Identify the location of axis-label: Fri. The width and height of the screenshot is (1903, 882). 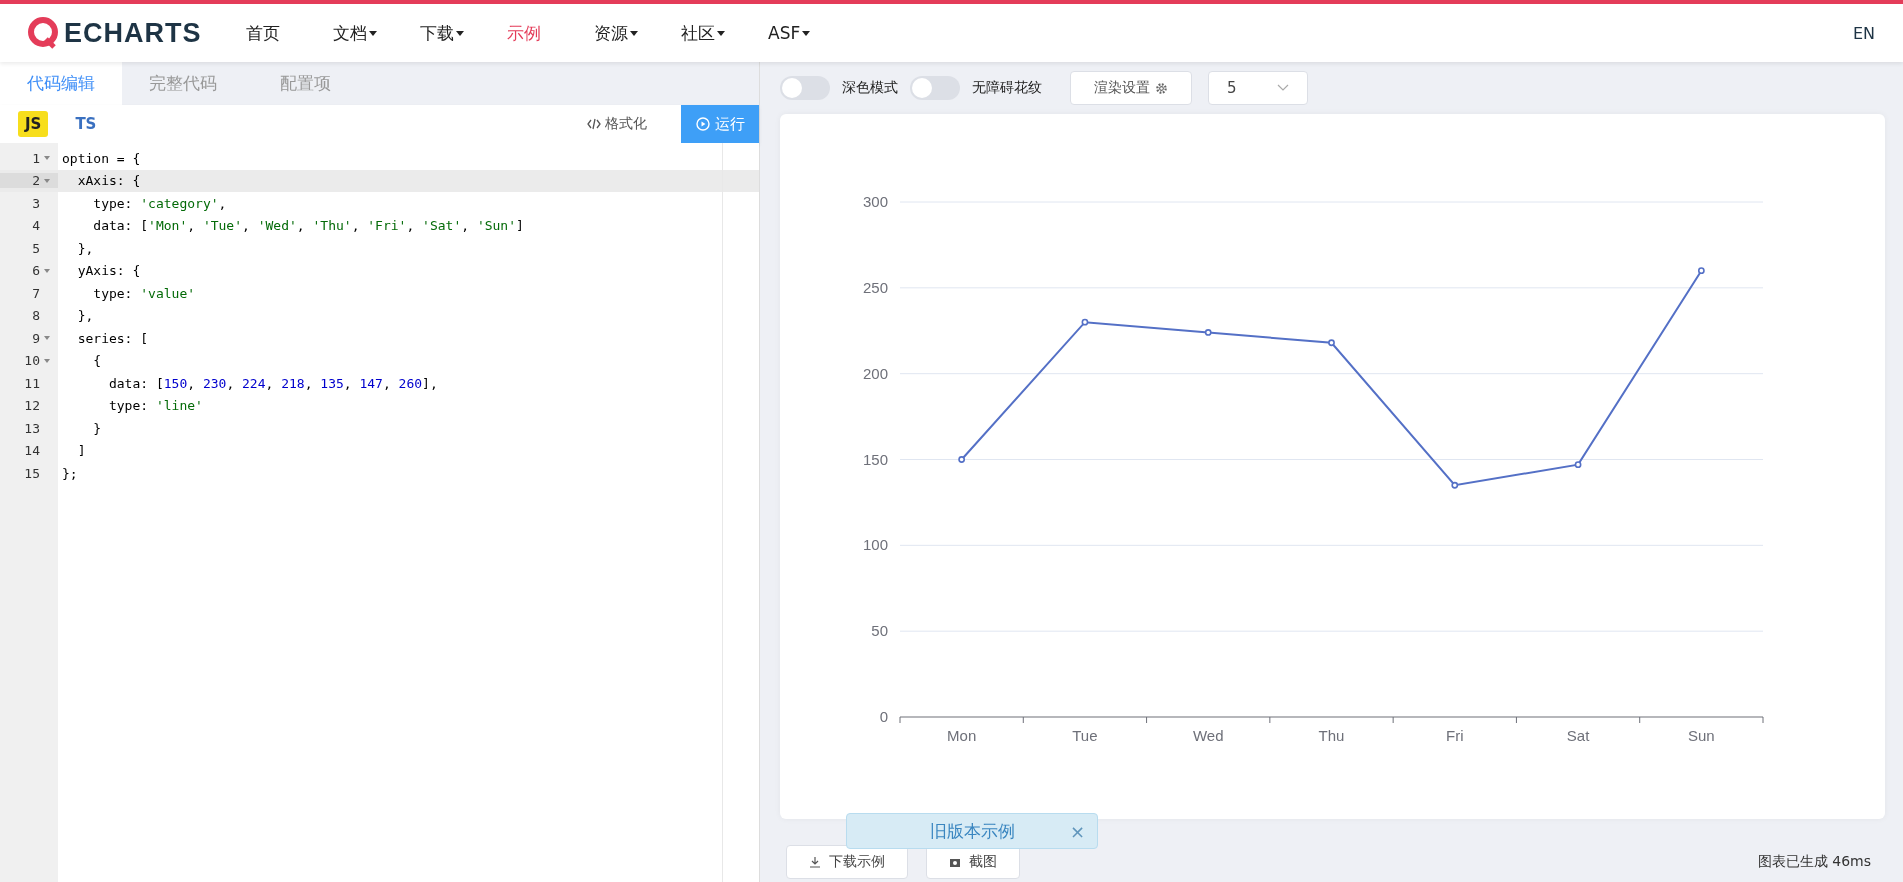
(1455, 735).